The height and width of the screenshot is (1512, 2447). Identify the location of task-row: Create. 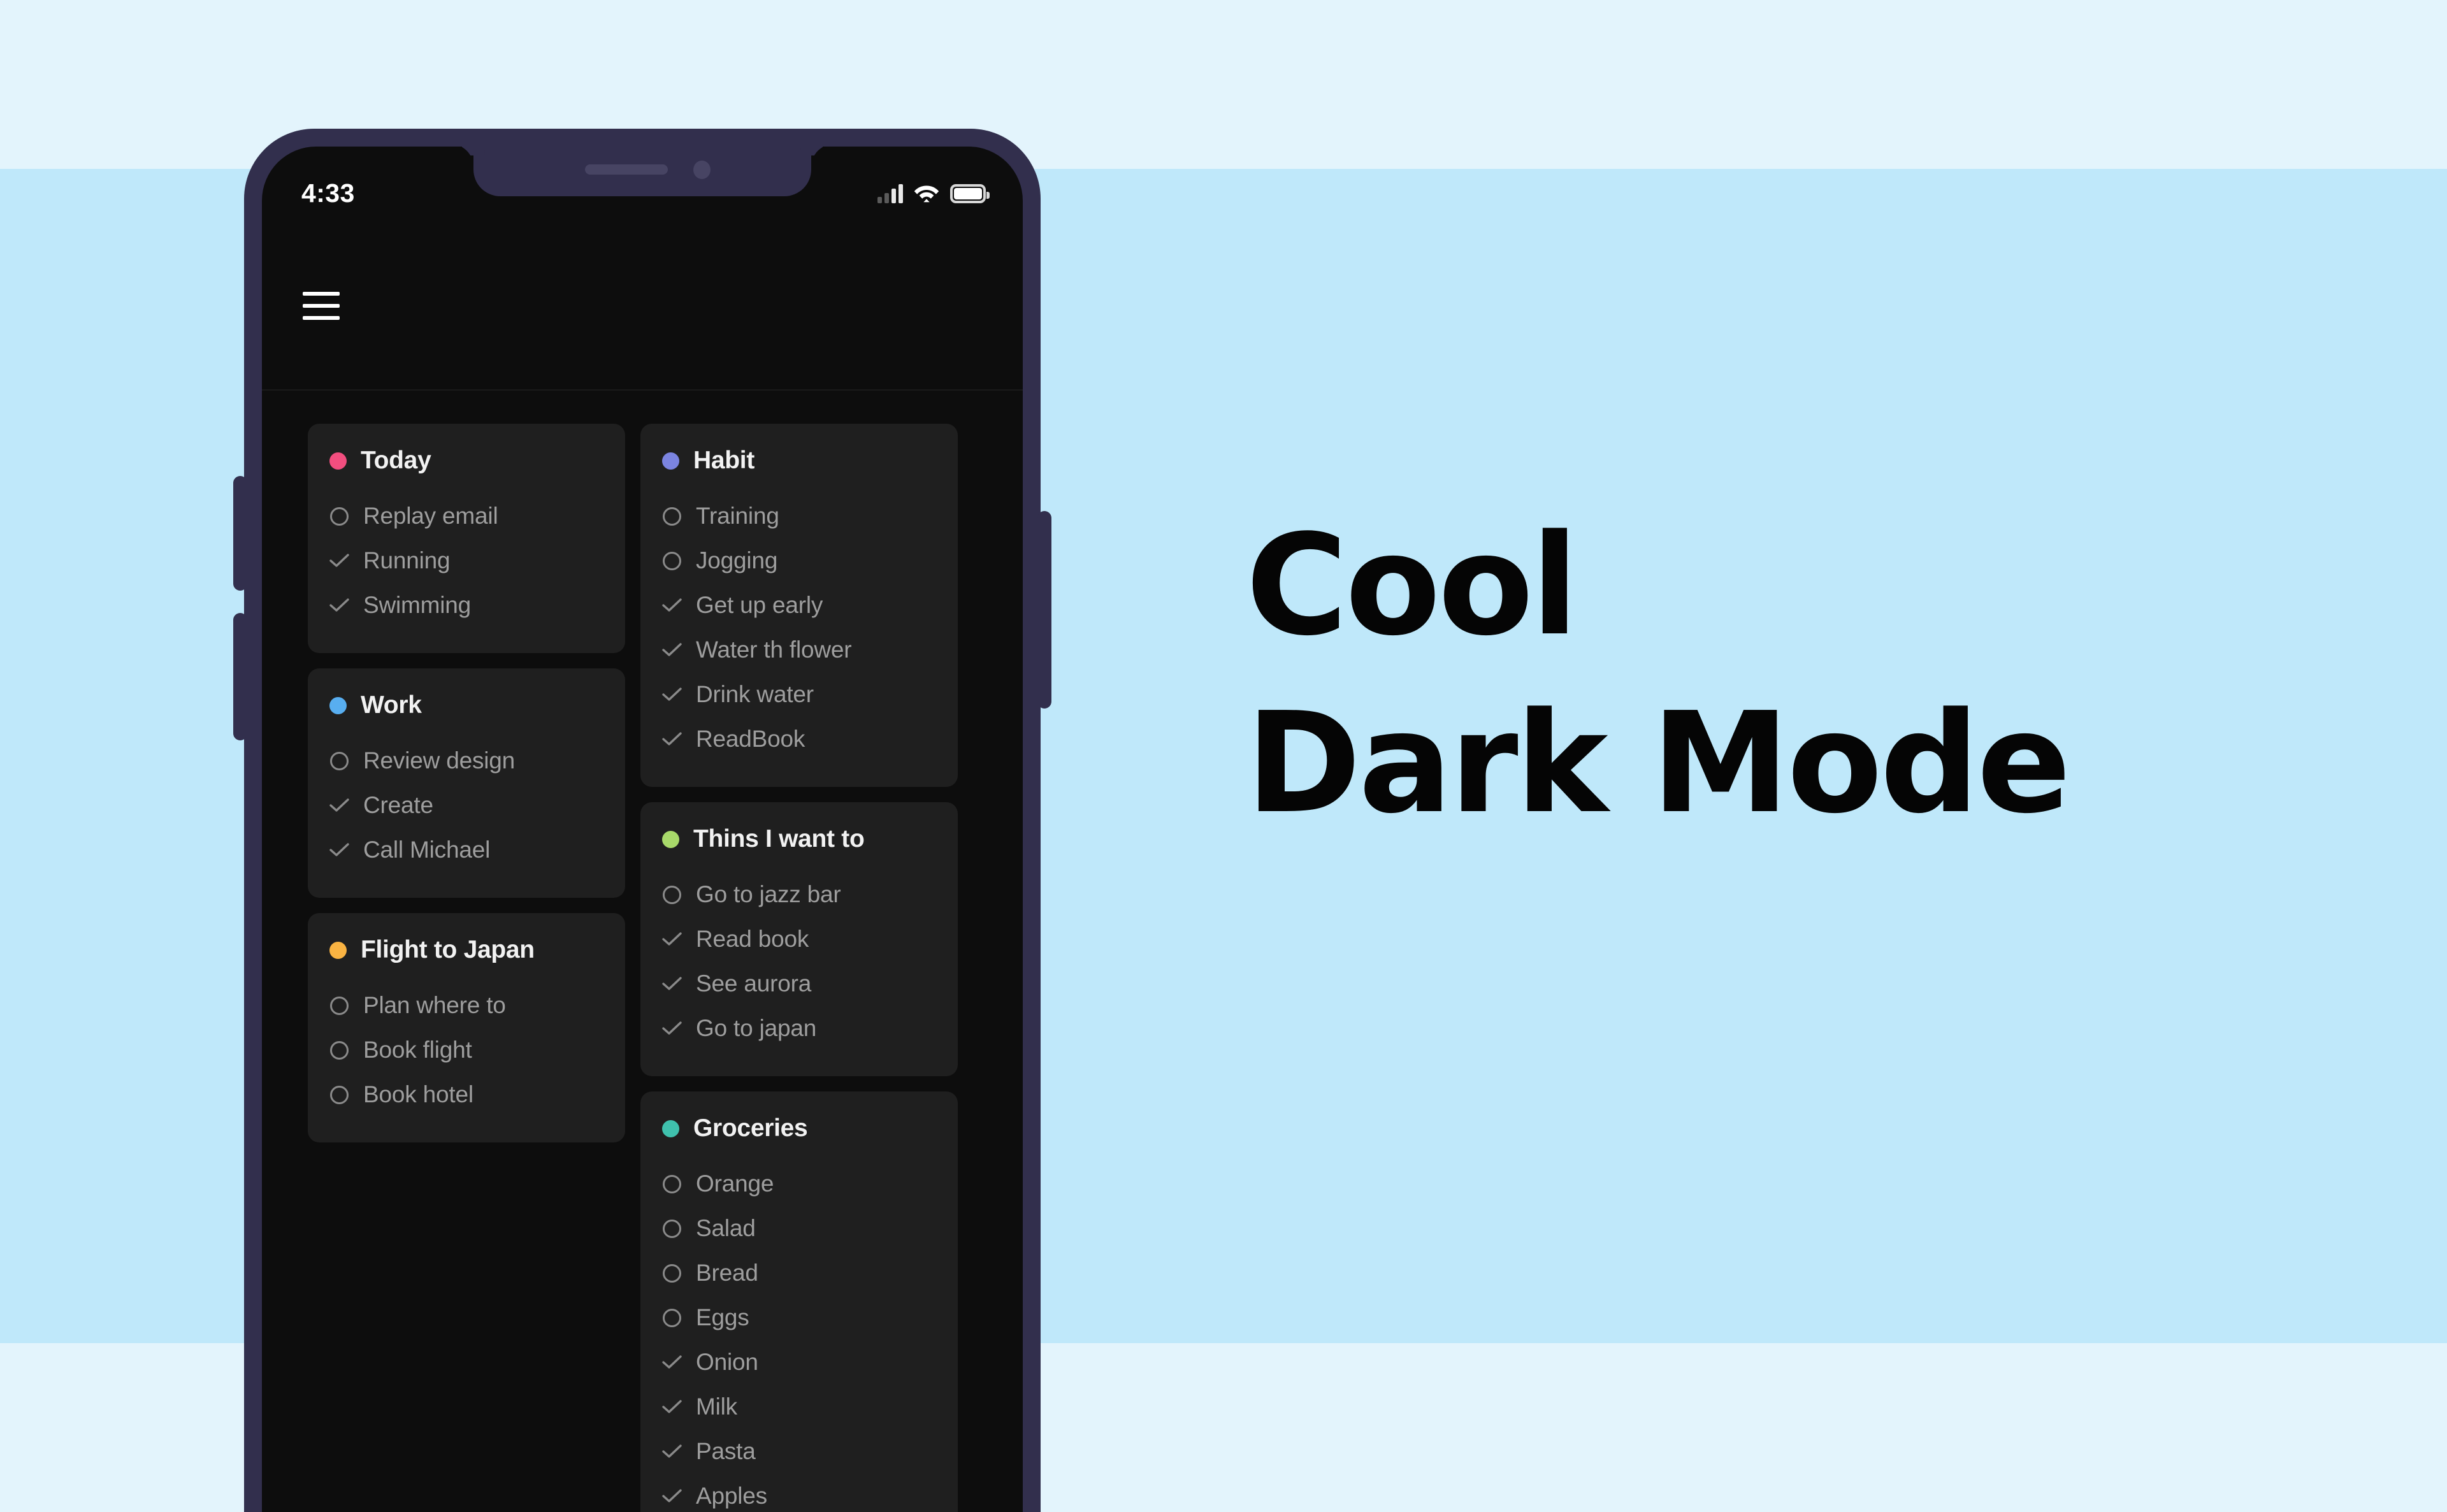
(466, 805).